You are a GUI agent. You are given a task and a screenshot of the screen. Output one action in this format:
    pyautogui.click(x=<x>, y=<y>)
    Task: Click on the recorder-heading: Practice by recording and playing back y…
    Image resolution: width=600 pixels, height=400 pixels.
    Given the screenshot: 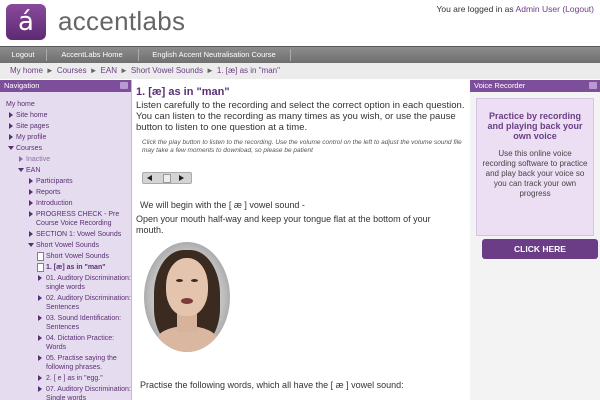 What is the action you would take?
    pyautogui.click(x=535, y=126)
    